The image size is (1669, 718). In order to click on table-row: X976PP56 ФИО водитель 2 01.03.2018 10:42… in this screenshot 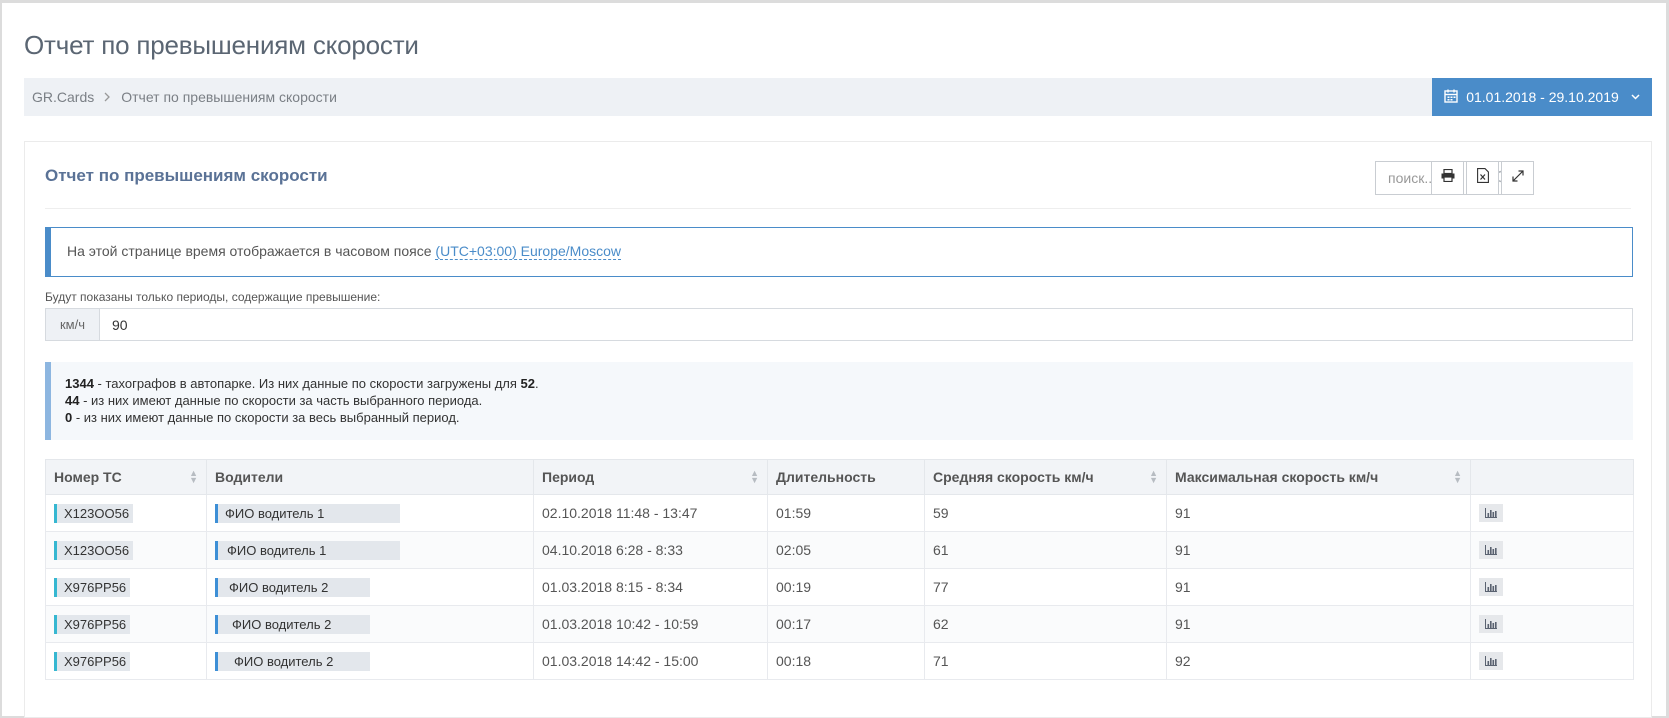, I will do `click(839, 624)`.